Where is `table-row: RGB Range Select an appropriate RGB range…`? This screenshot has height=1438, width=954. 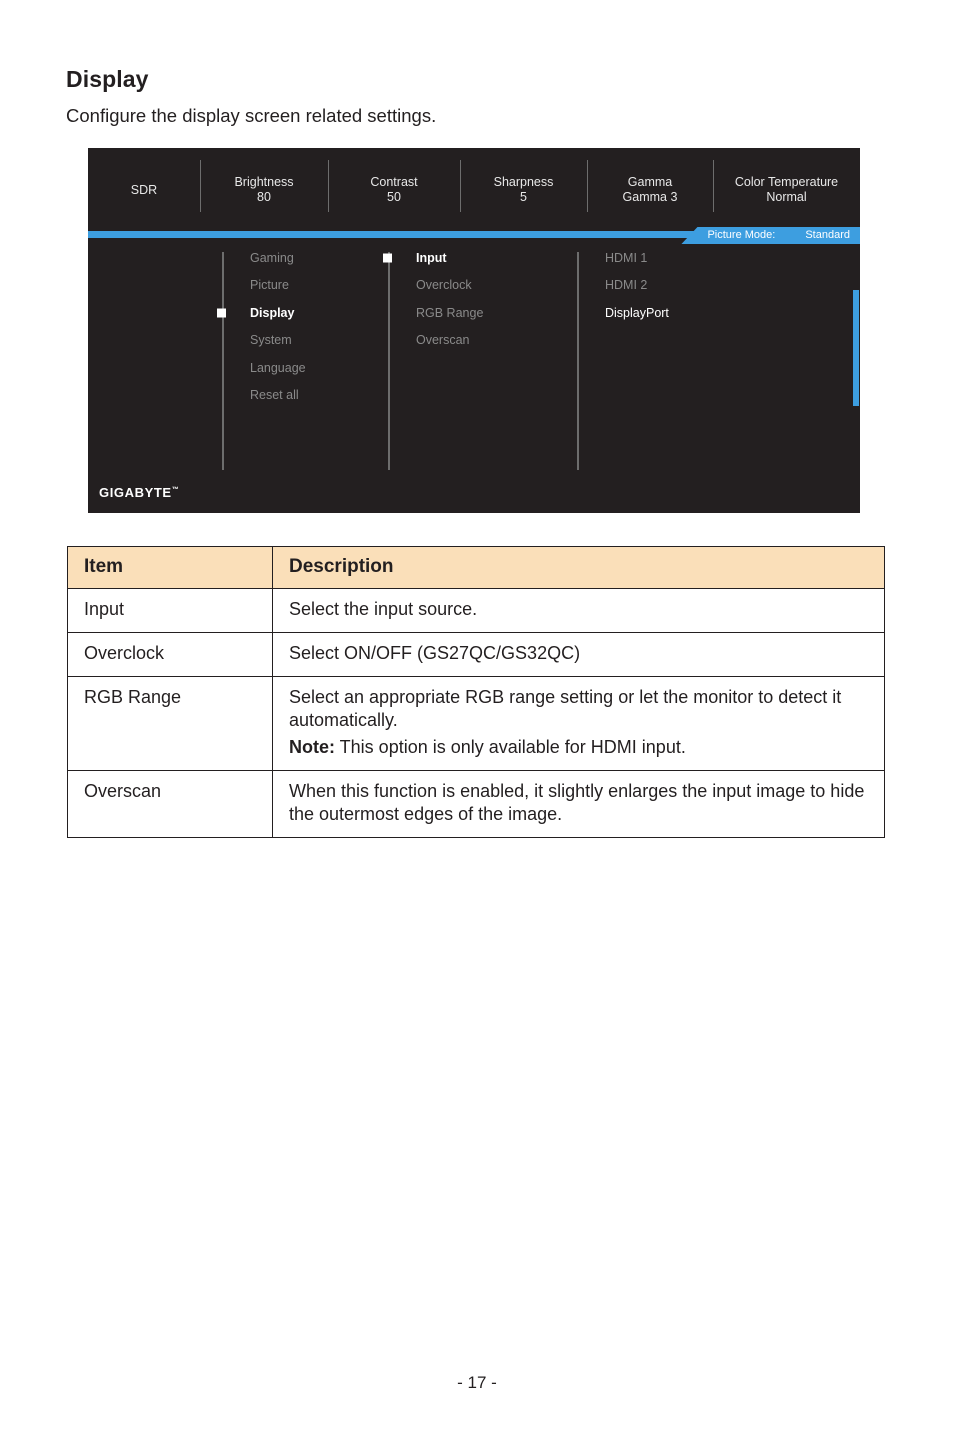 table-row: RGB Range Select an appropriate RGB range… is located at coordinates (476, 723).